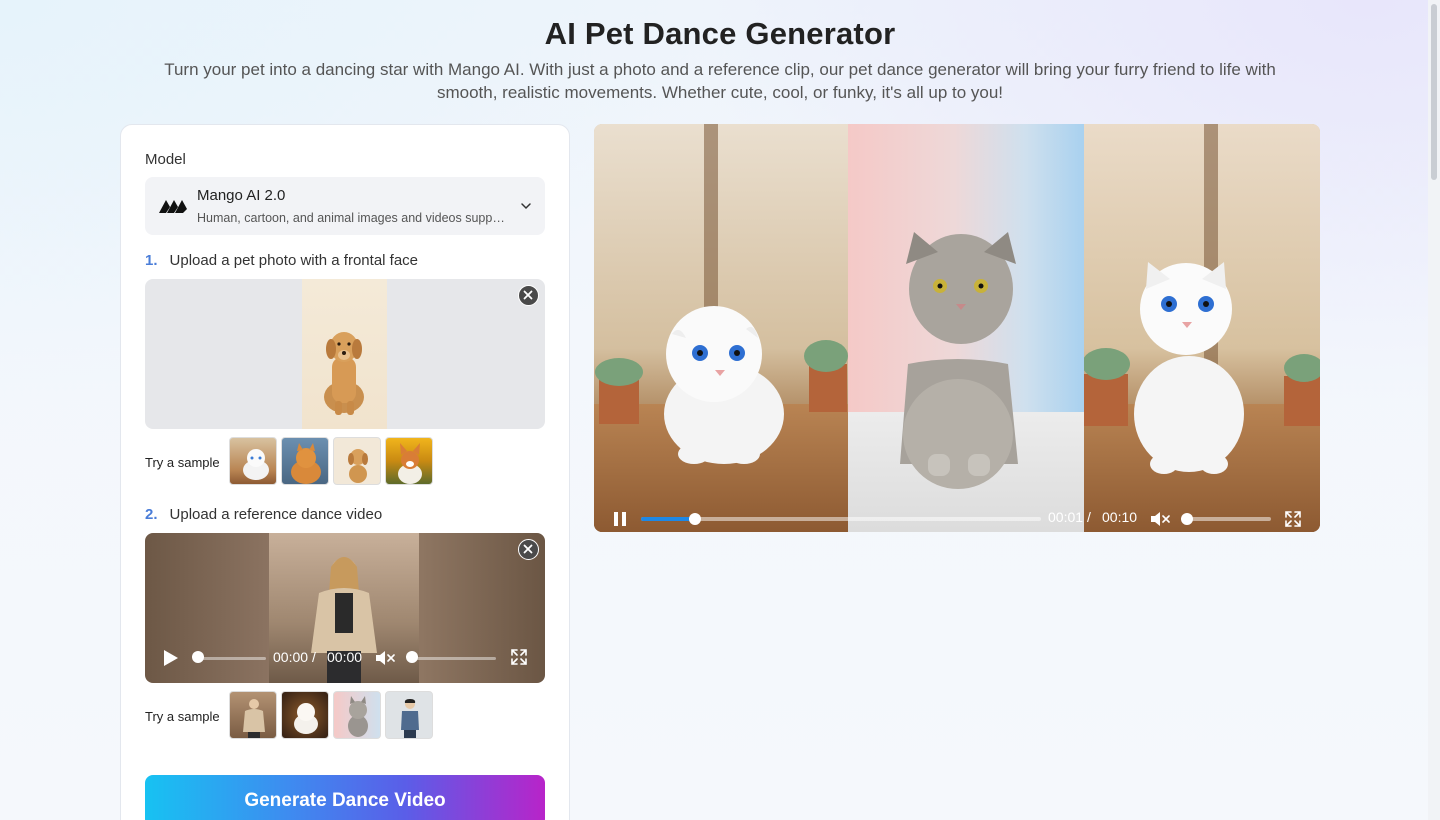  Describe the element at coordinates (276, 514) in the screenshot. I see `step-2-label: Upload a reference dance video` at that location.